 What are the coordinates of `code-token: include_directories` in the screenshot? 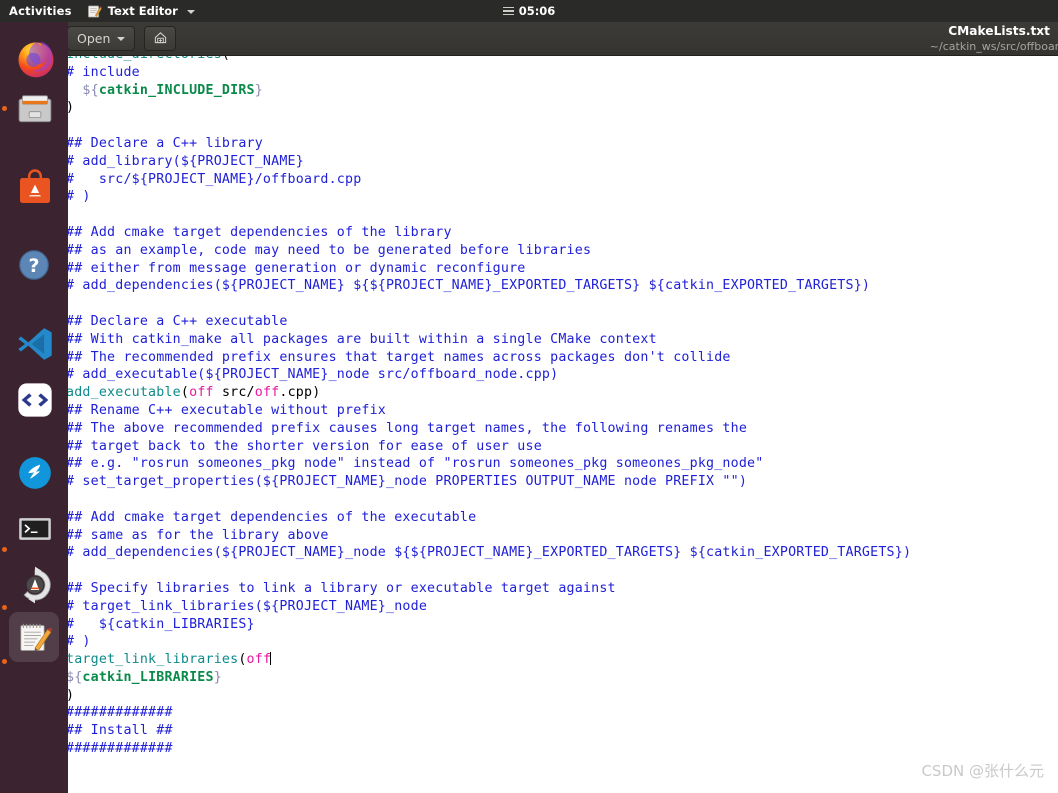 It's located at (144, 59).